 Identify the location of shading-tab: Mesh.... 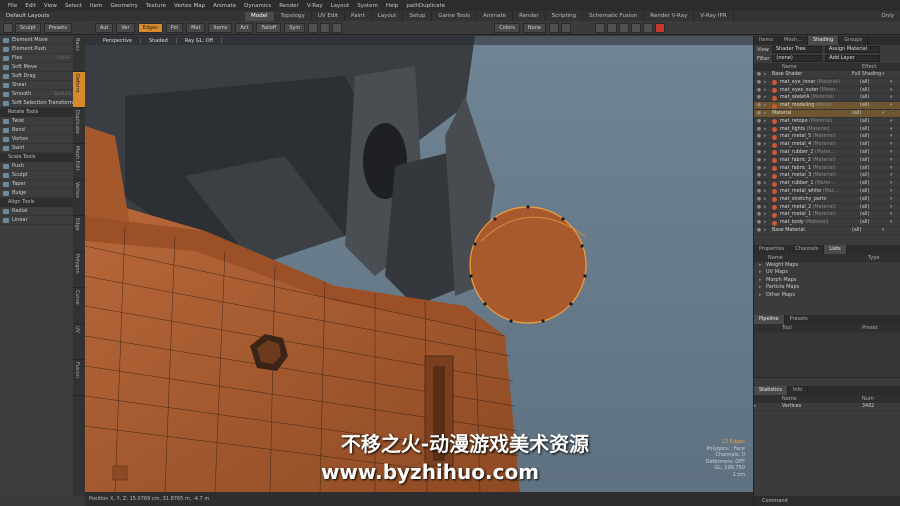
(793, 40).